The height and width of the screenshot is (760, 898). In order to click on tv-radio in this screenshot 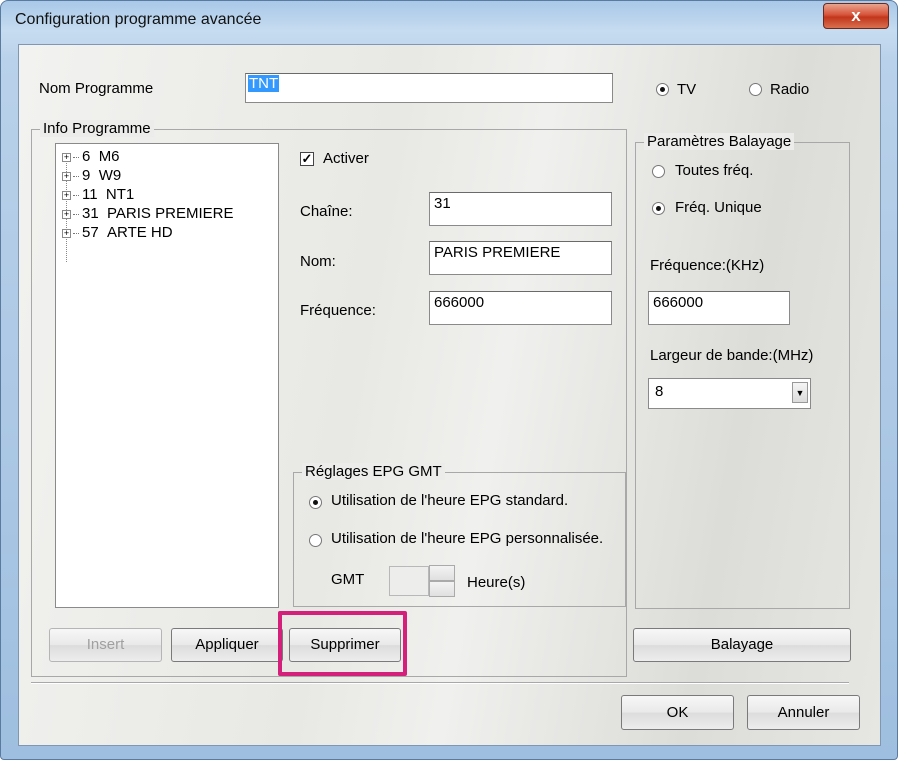, I will do `click(662, 89)`.